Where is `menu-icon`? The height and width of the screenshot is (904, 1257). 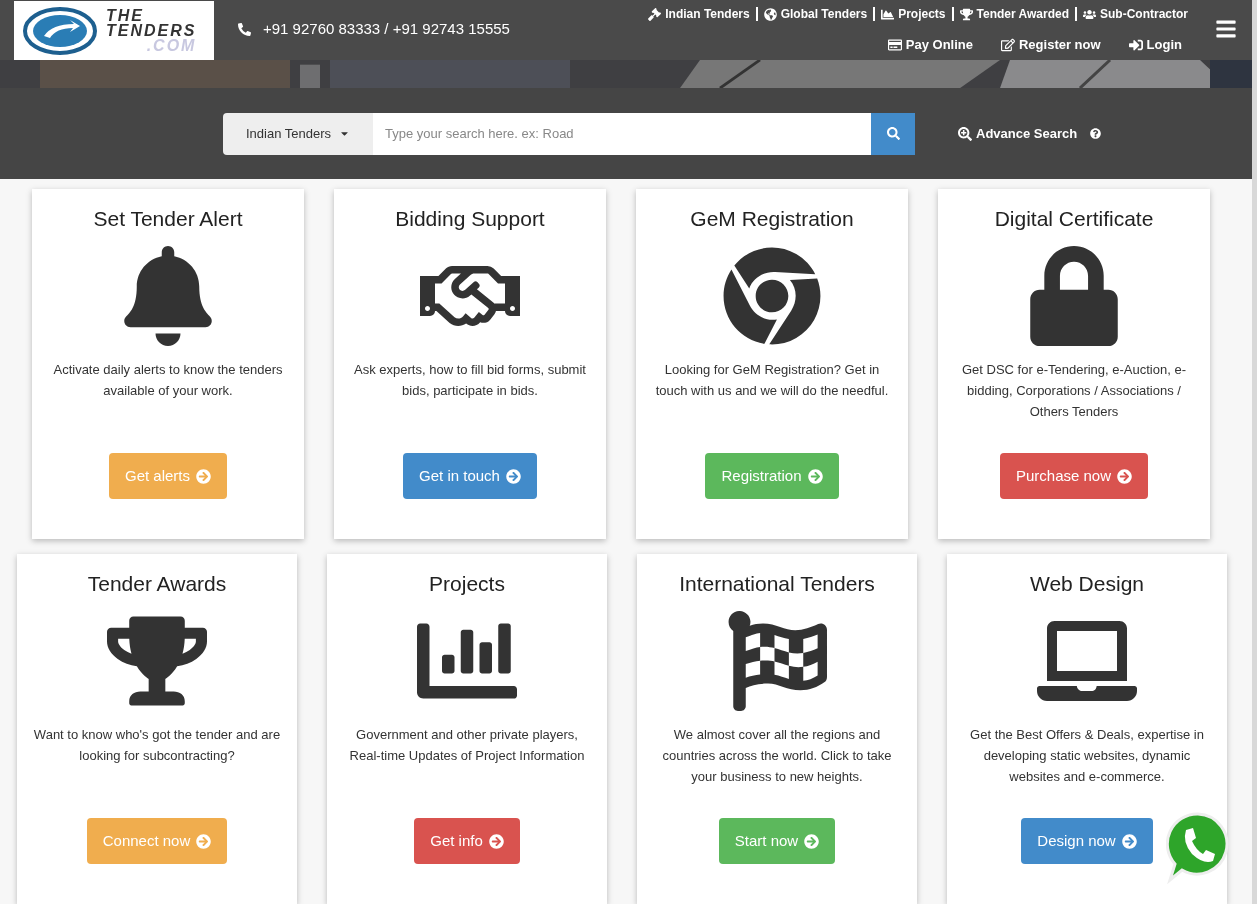
menu-icon is located at coordinates (1226, 29).